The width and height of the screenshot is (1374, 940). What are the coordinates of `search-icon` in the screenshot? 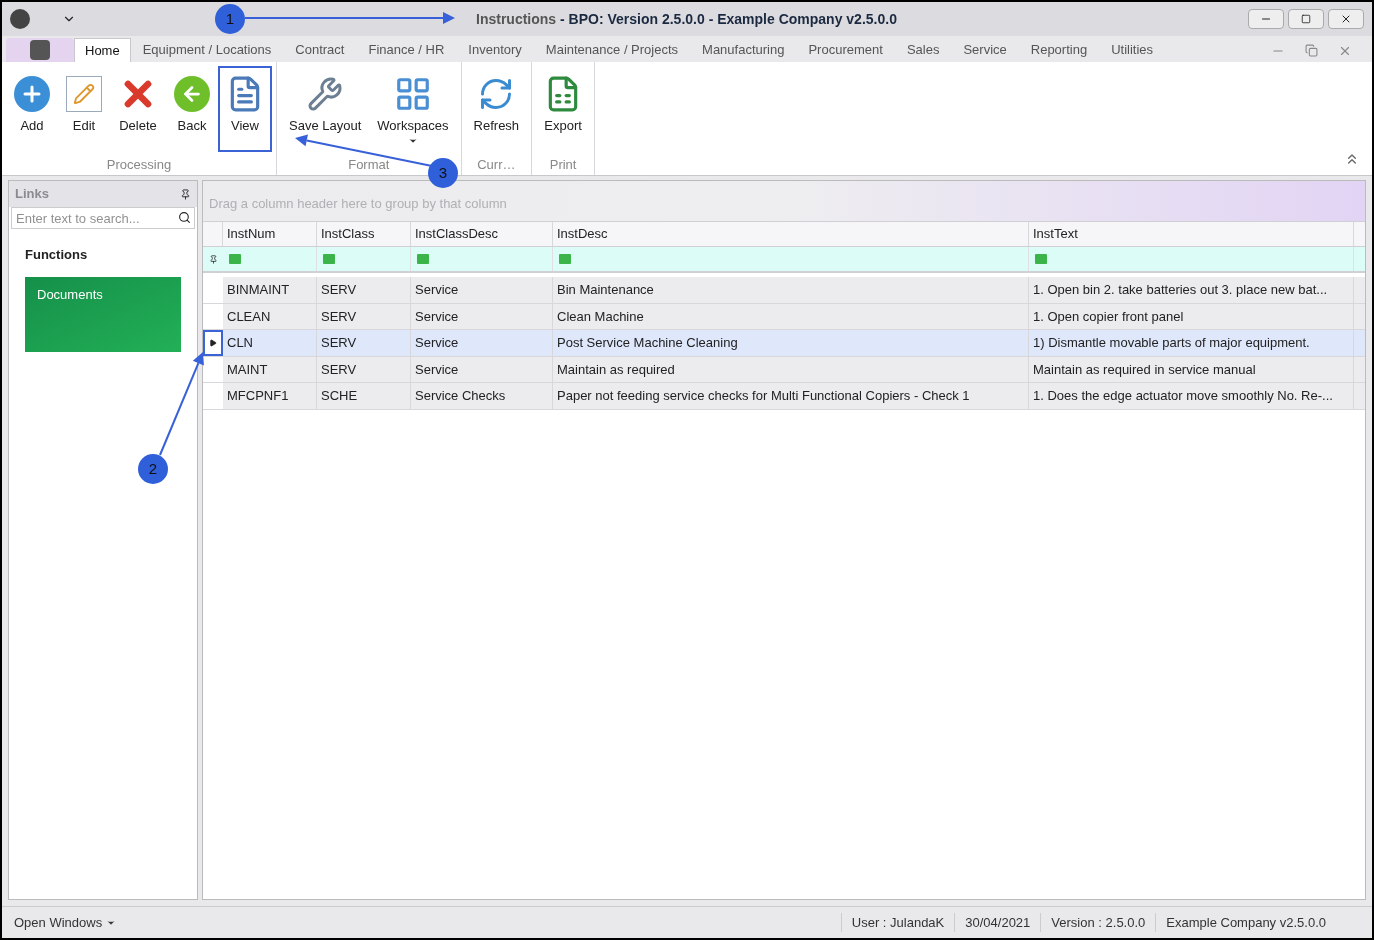 It's located at (184, 217).